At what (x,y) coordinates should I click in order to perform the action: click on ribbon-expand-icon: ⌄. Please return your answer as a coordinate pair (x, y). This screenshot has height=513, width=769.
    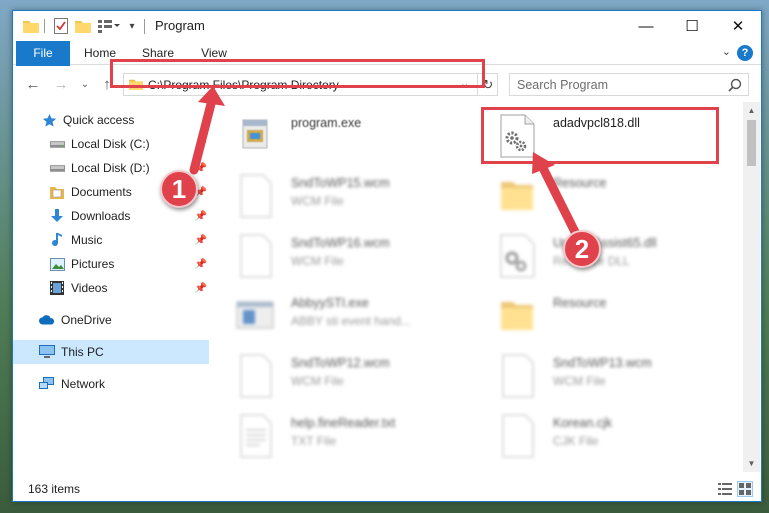
    Looking at the image, I should click on (726, 51).